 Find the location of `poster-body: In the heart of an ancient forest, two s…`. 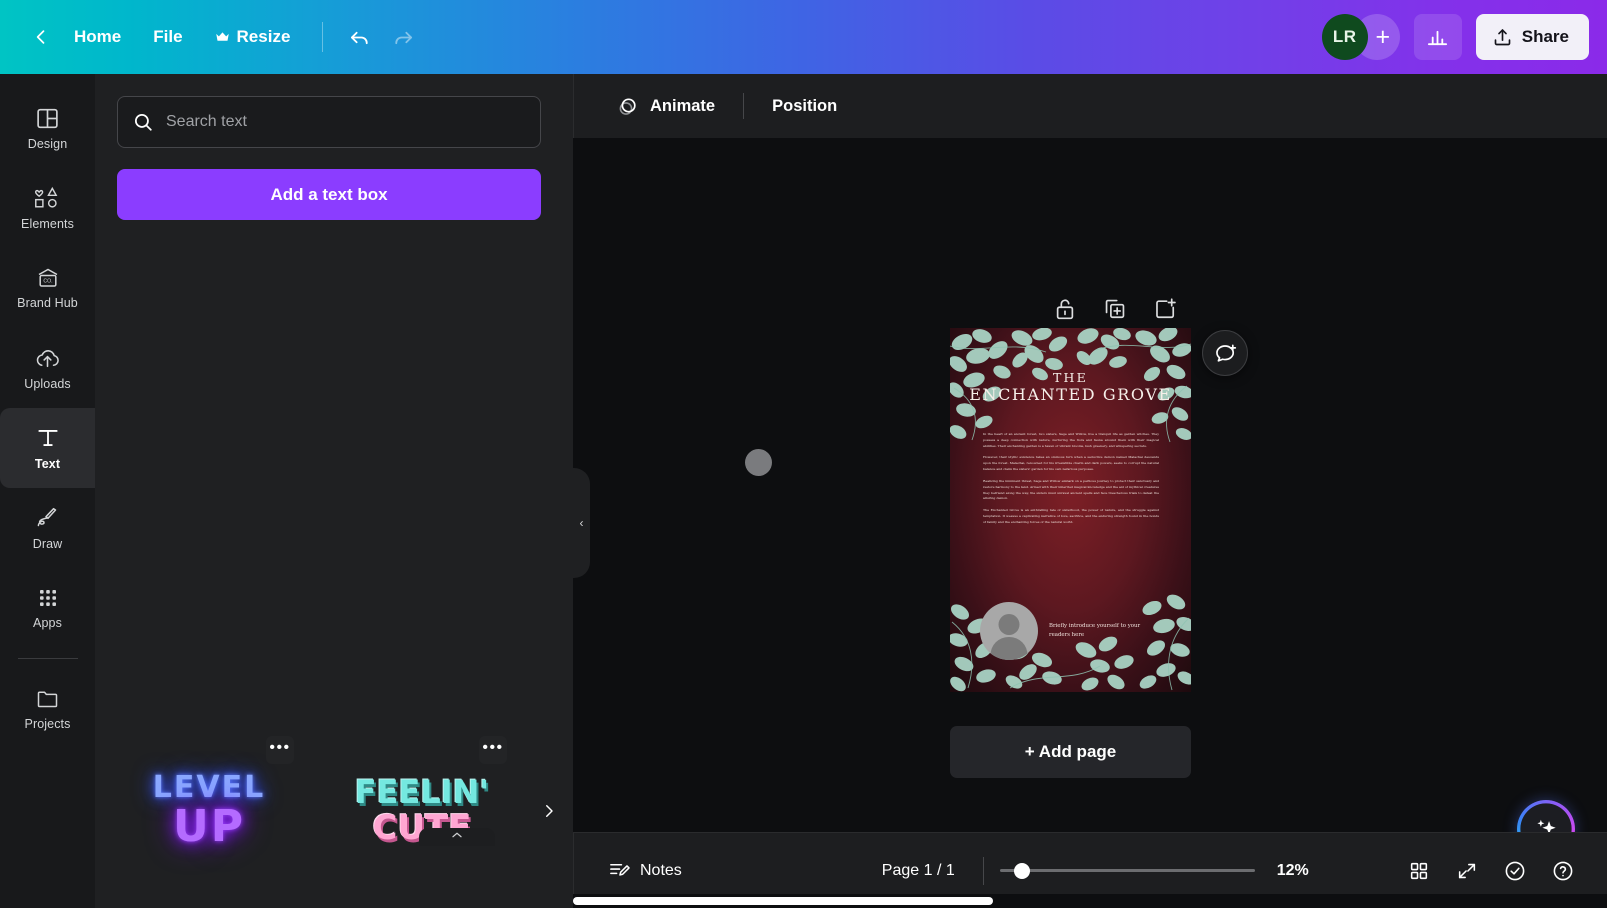

poster-body: In the heart of an ancient forest, two s… is located at coordinates (1071, 482).